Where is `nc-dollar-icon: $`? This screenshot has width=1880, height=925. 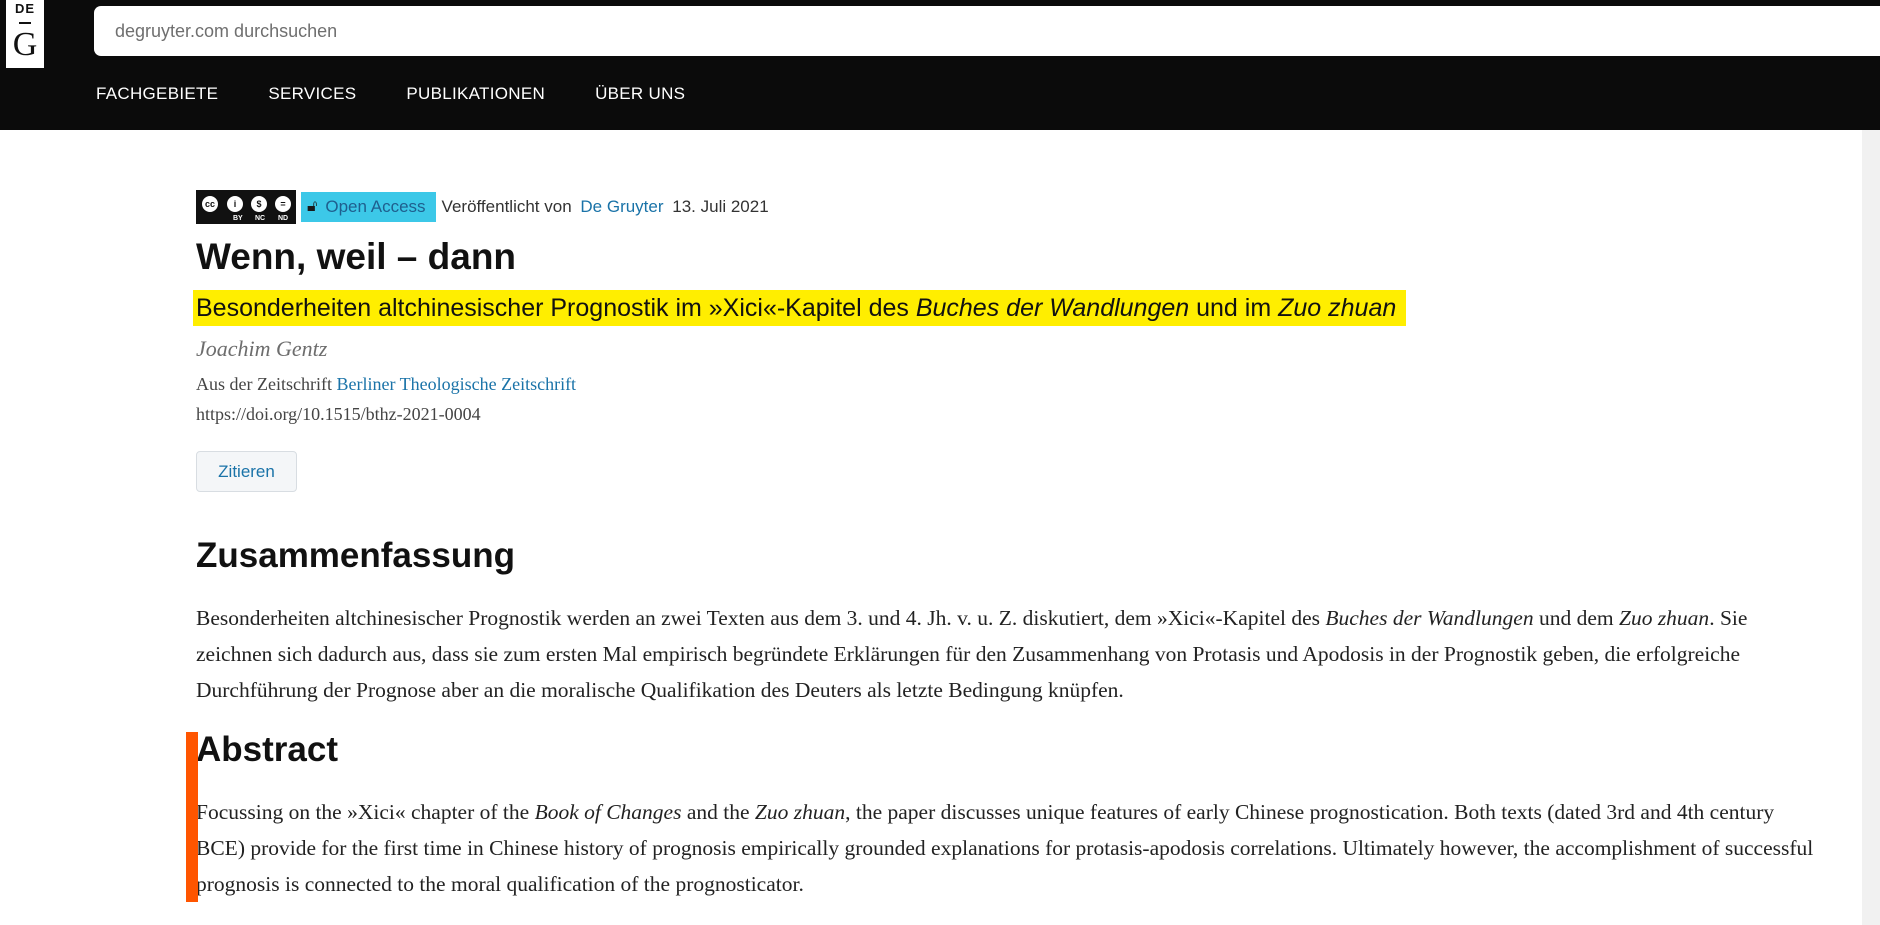
nc-dollar-icon: $ is located at coordinates (259, 204).